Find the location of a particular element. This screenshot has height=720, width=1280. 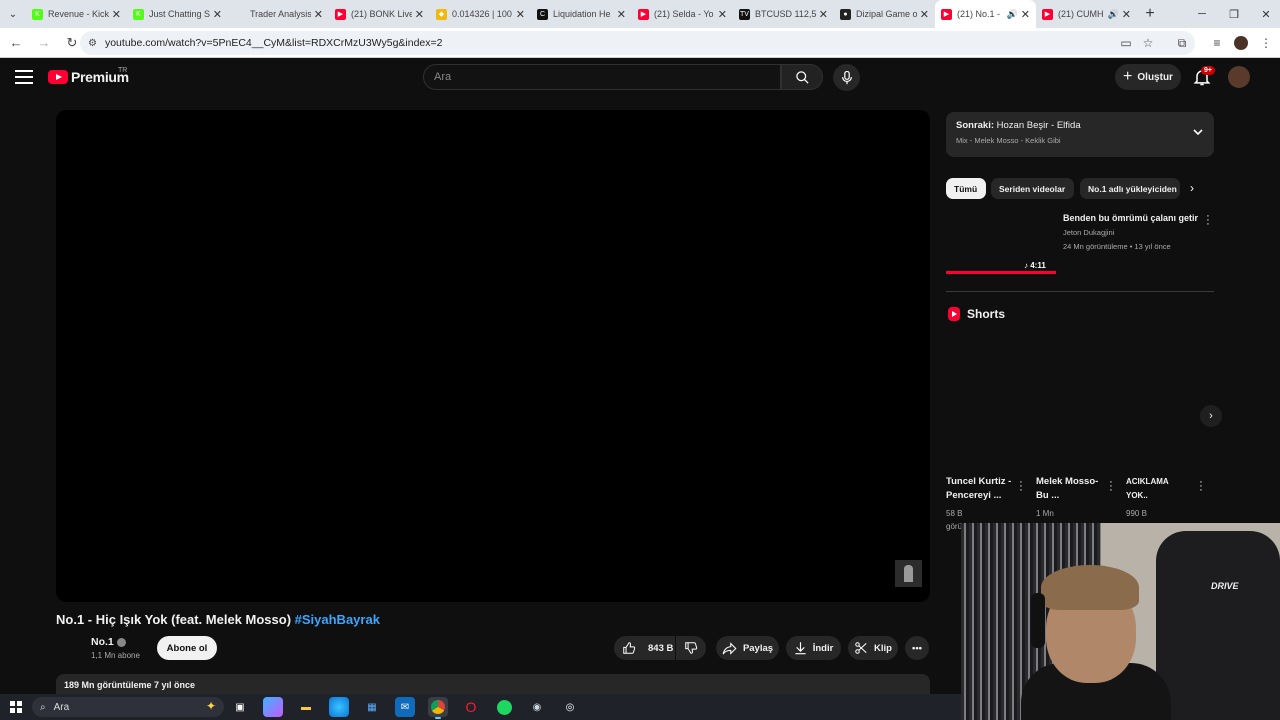

channel-watermark is located at coordinates (908, 573).